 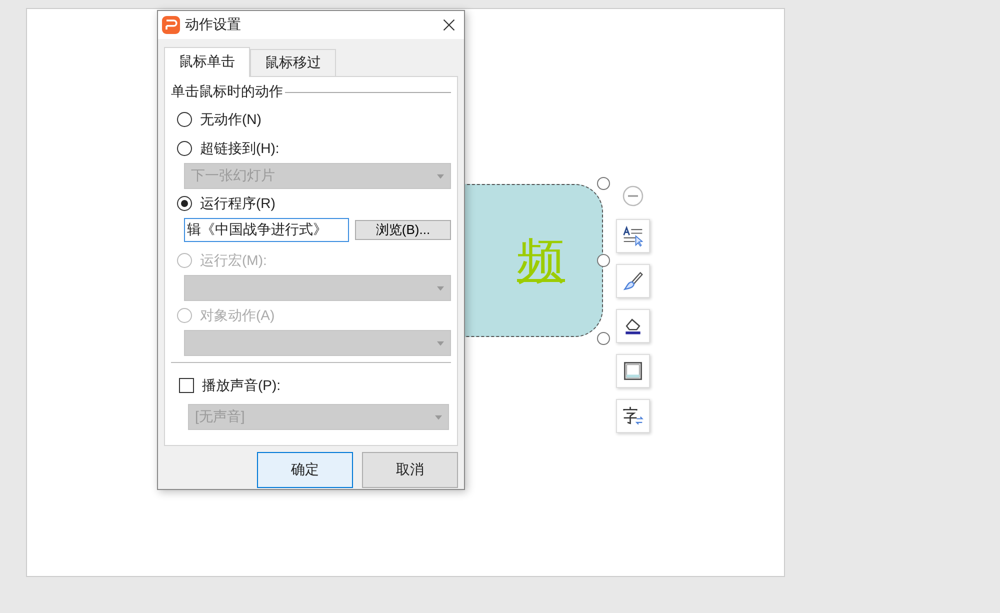 What do you see at coordinates (233, 261) in the screenshot?
I see `radio-label: 运行宏(M):` at bounding box center [233, 261].